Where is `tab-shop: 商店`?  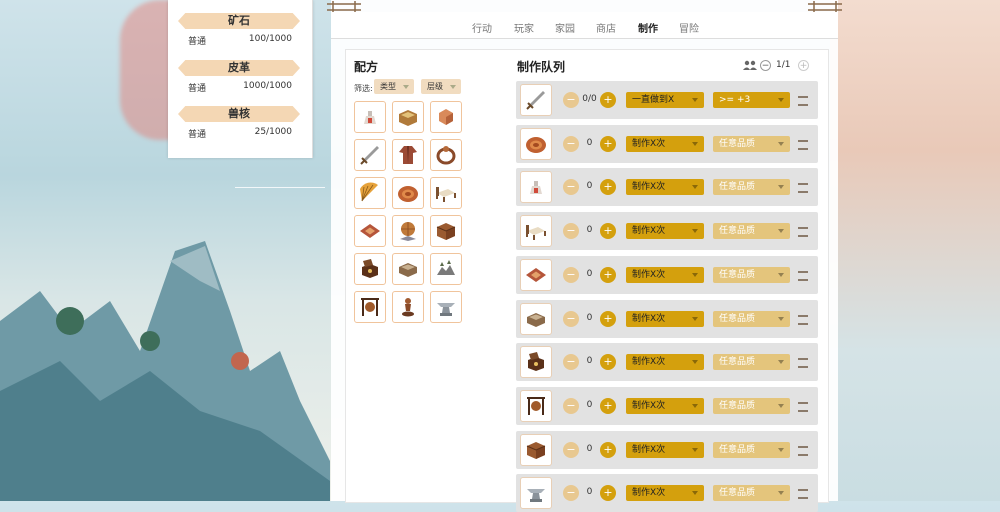
tab-shop: 商店 is located at coordinates (606, 27).